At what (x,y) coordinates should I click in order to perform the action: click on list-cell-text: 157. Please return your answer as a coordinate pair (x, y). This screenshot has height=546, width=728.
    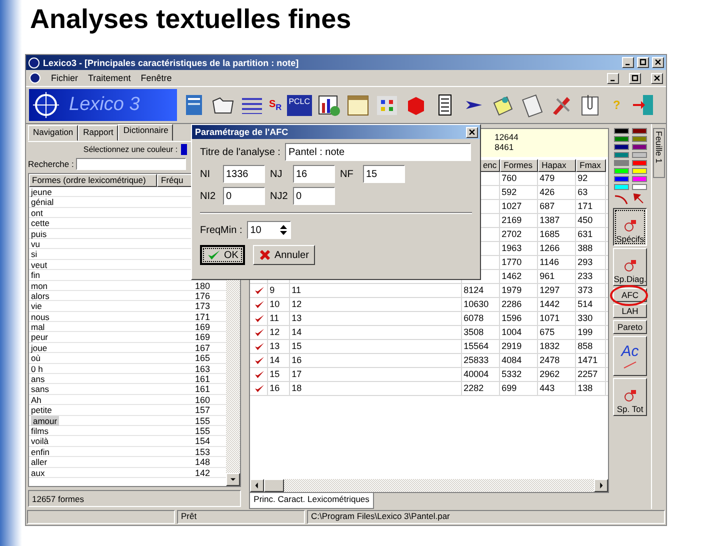
    Looking at the image, I should click on (202, 410).